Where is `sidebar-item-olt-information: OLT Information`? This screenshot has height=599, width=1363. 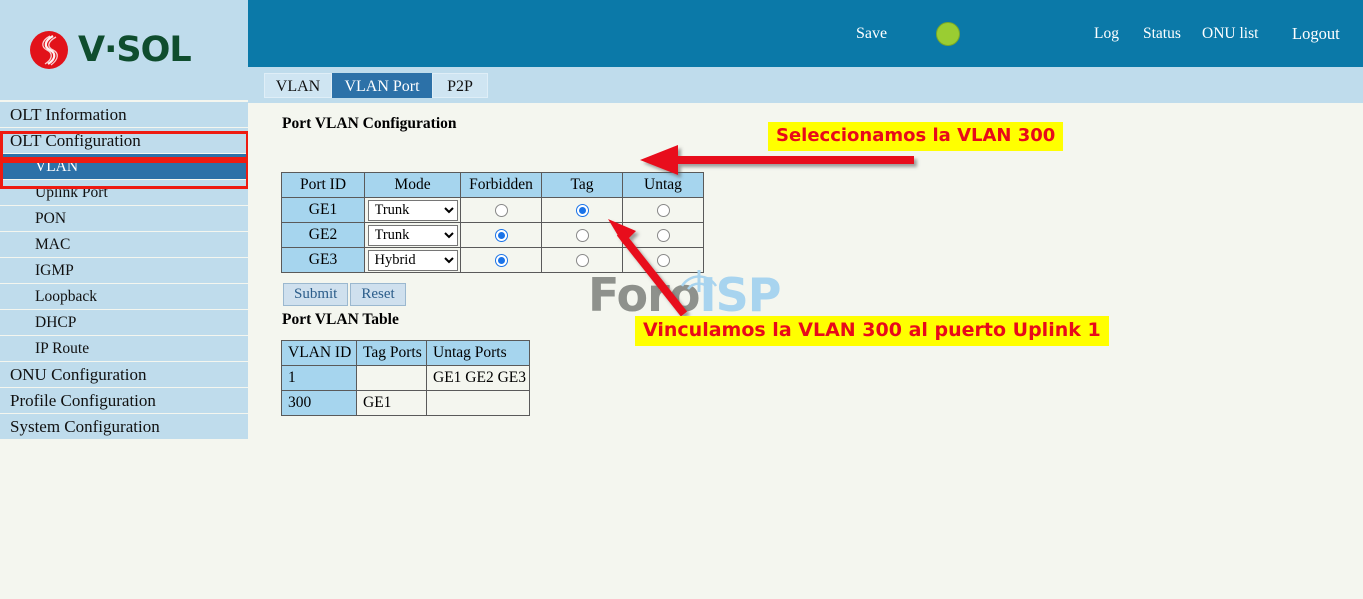
sidebar-item-olt-information: OLT Information is located at coordinates (124, 115).